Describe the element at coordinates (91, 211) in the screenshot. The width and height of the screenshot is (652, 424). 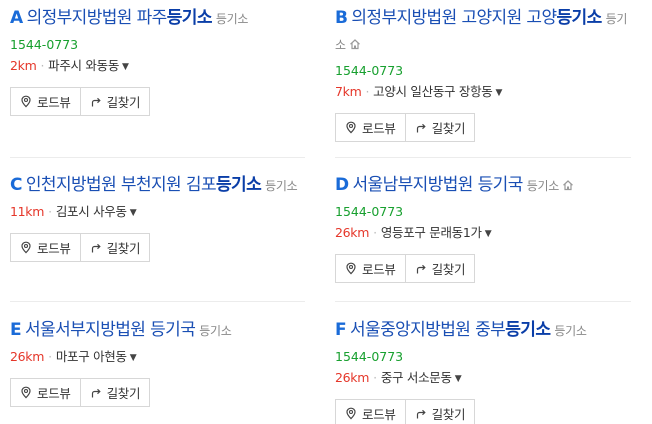
I see `address-text: 김포시 사우동` at that location.